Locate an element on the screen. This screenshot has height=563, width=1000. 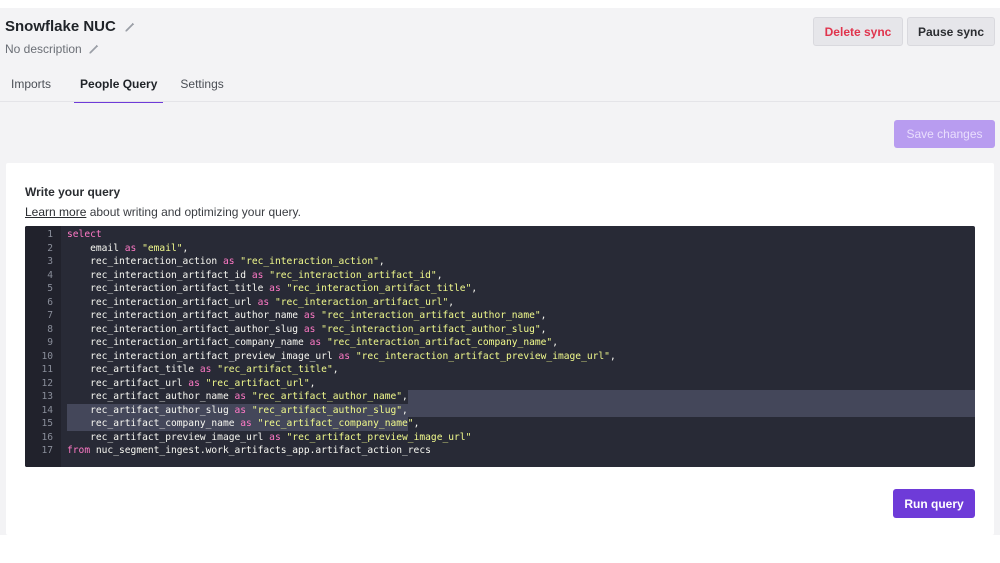
code-text: rec_artifact_url as "rec_artifact_url", is located at coordinates (191, 383).